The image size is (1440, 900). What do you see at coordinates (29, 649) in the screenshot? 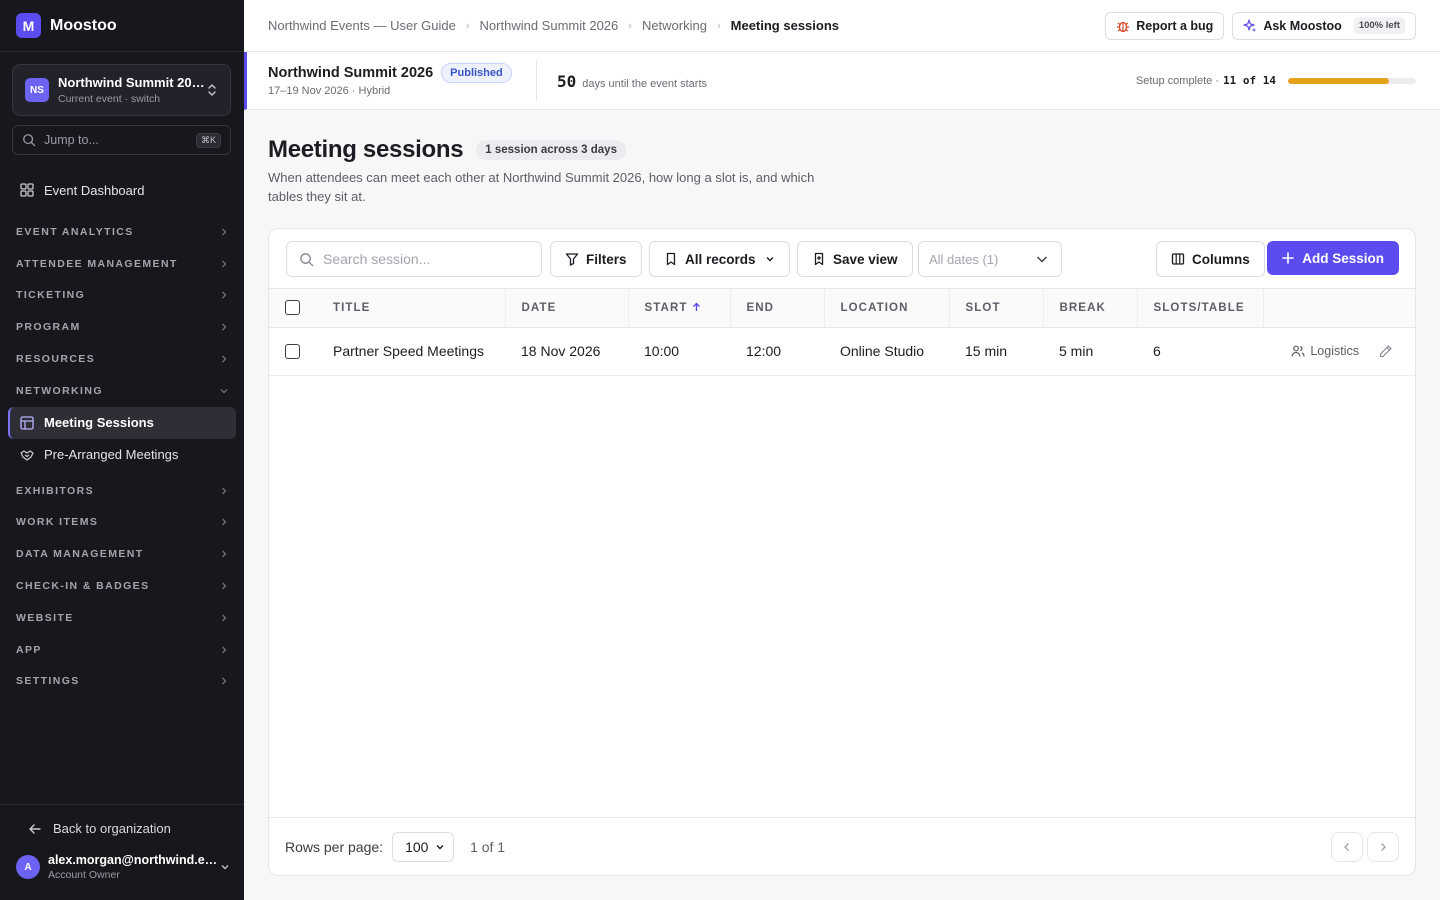
I see `sidebar-section-label: APP` at bounding box center [29, 649].